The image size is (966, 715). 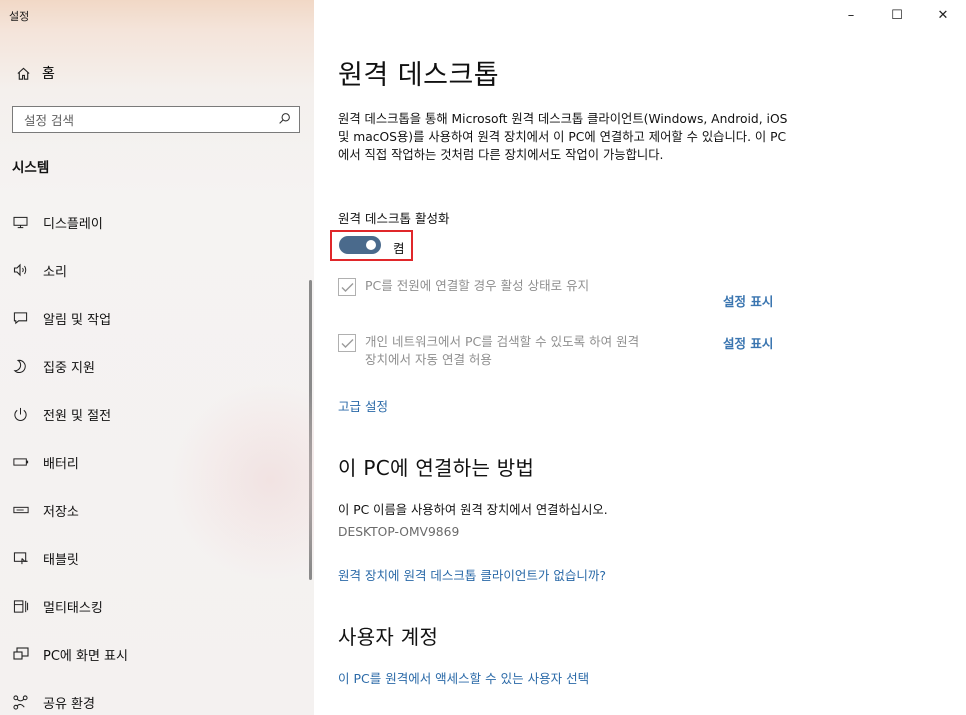 What do you see at coordinates (28, 270) in the screenshot?
I see `speaker-icon` at bounding box center [28, 270].